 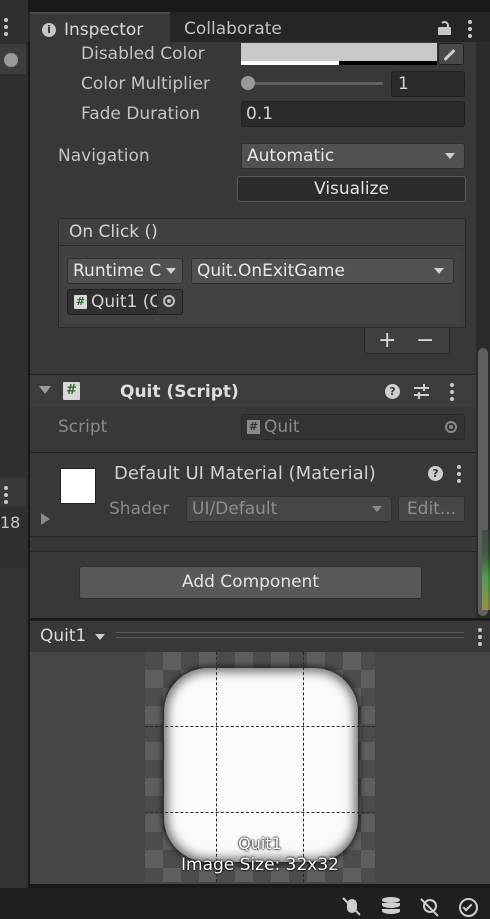 I want to click on navigation-selected: Automatic, so click(x=291, y=156).